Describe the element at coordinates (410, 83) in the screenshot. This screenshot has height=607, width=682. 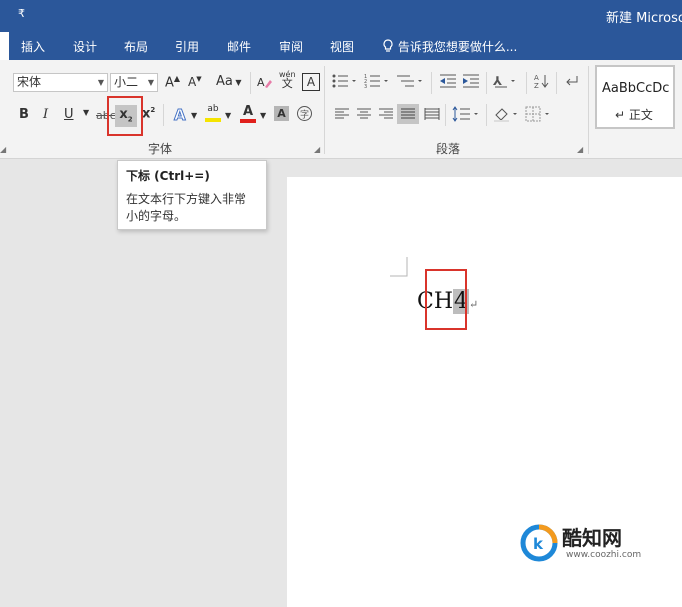
I see `multilevel-list-icon` at that location.